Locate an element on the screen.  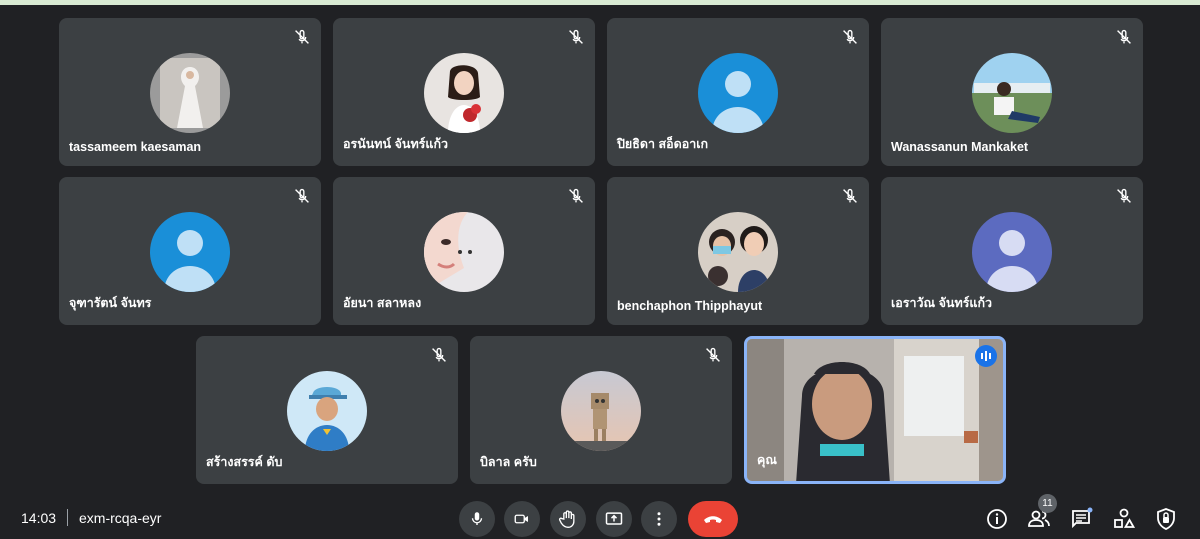
bottom-toolbar: 14:03 exm-rcqa-eyr 11 is located at coordinates (600, 516).